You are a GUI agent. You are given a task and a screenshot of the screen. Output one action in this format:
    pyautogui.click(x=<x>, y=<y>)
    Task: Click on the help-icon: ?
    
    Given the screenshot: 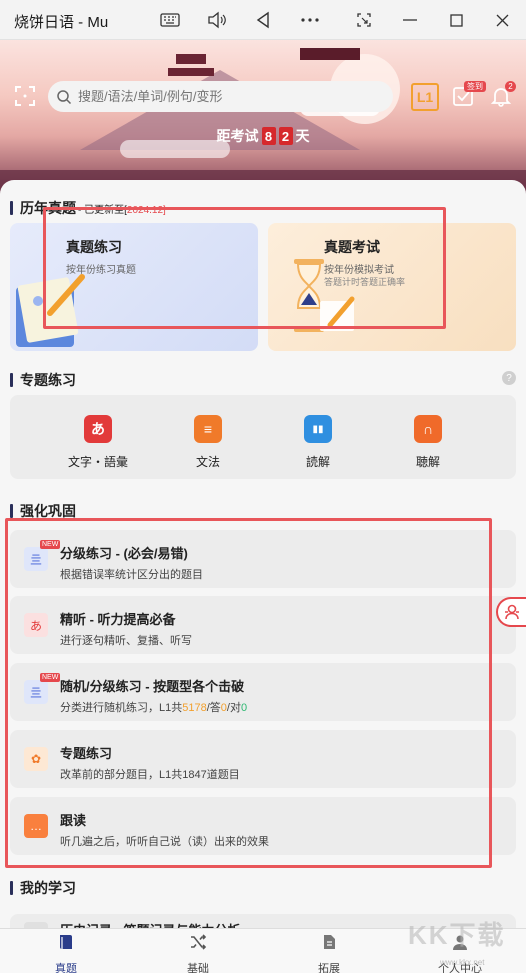 What is the action you would take?
    pyautogui.click(x=509, y=378)
    